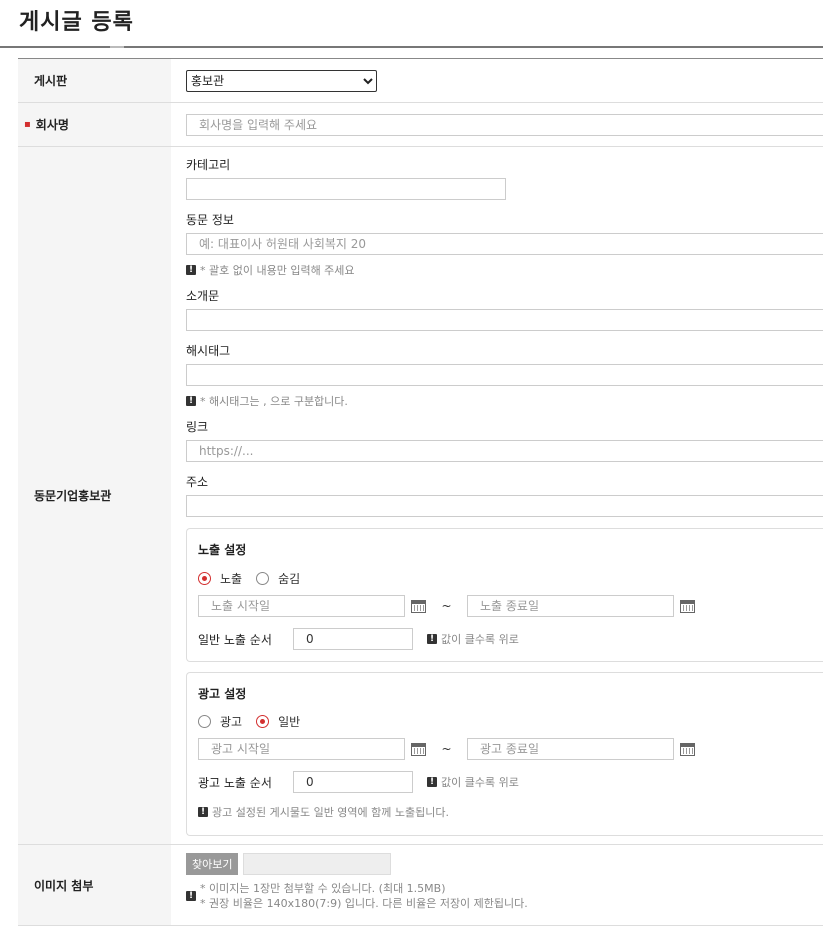 The image size is (823, 926). Describe the element at coordinates (353, 782) in the screenshot. I see `ad-order-input` at that location.